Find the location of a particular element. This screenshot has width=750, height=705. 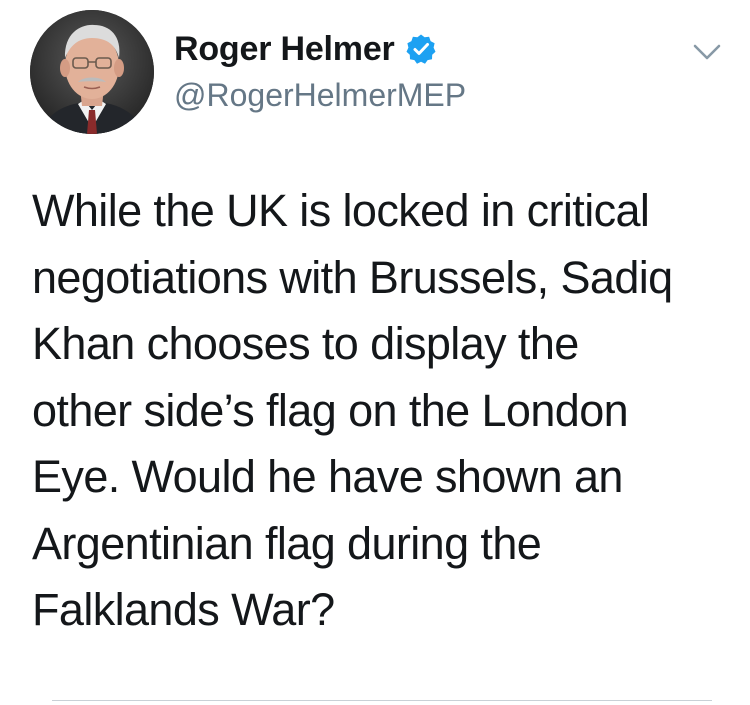

author-name-row: Roger Helmer is located at coordinates (305, 49).